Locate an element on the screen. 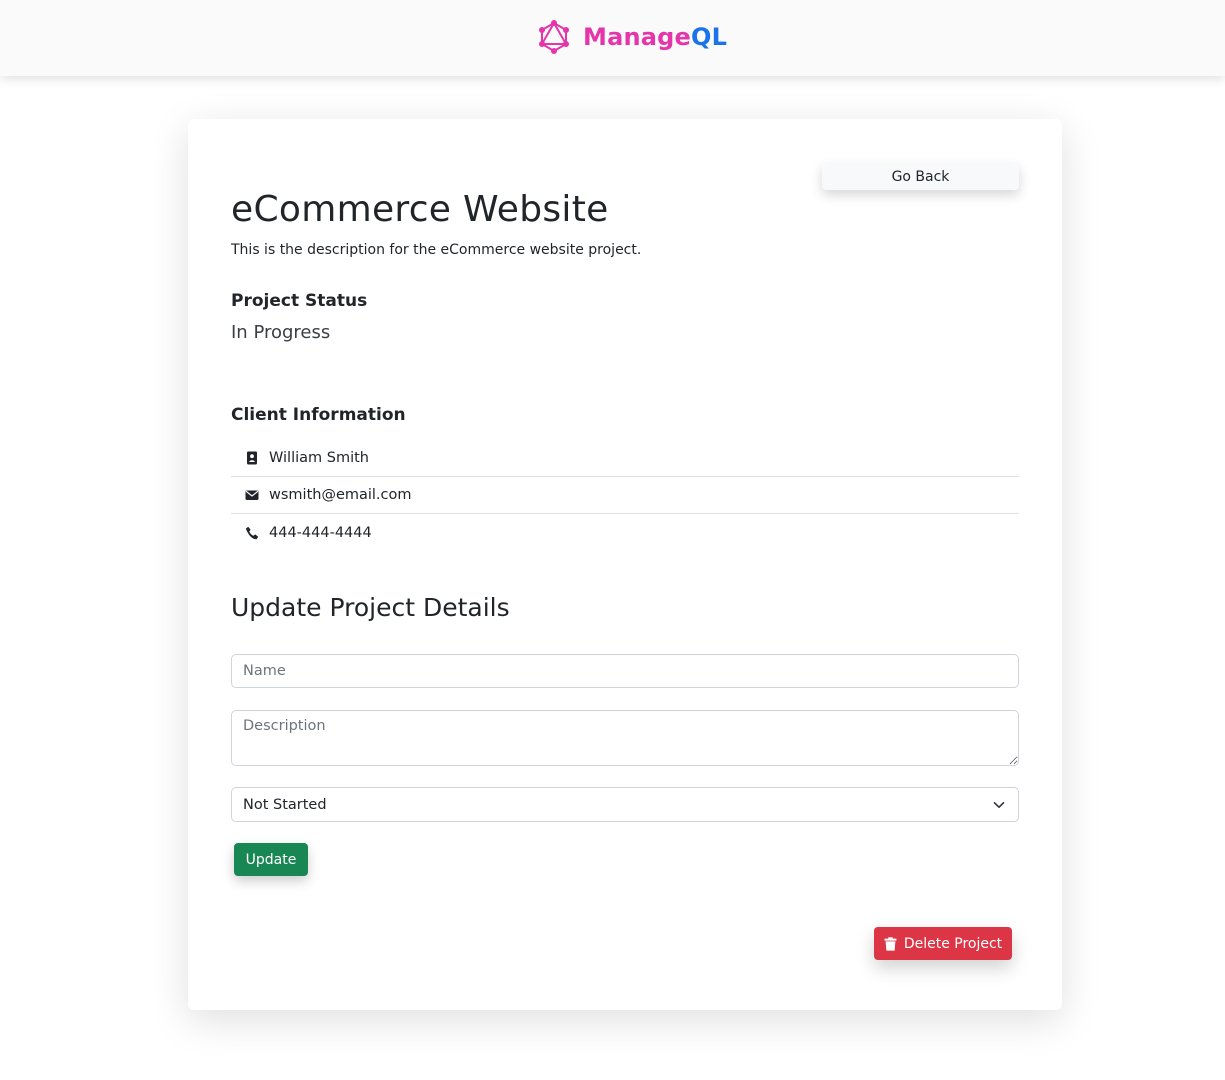  graphql-logo-icon is located at coordinates (554, 37).